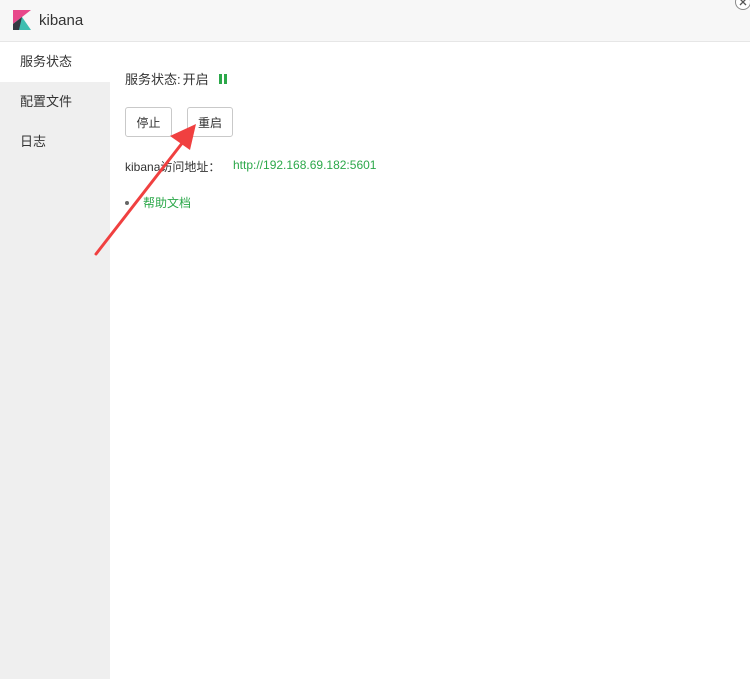 This screenshot has width=750, height=679. Describe the element at coordinates (195, 79) in the screenshot. I see `status-value: 开启` at that location.